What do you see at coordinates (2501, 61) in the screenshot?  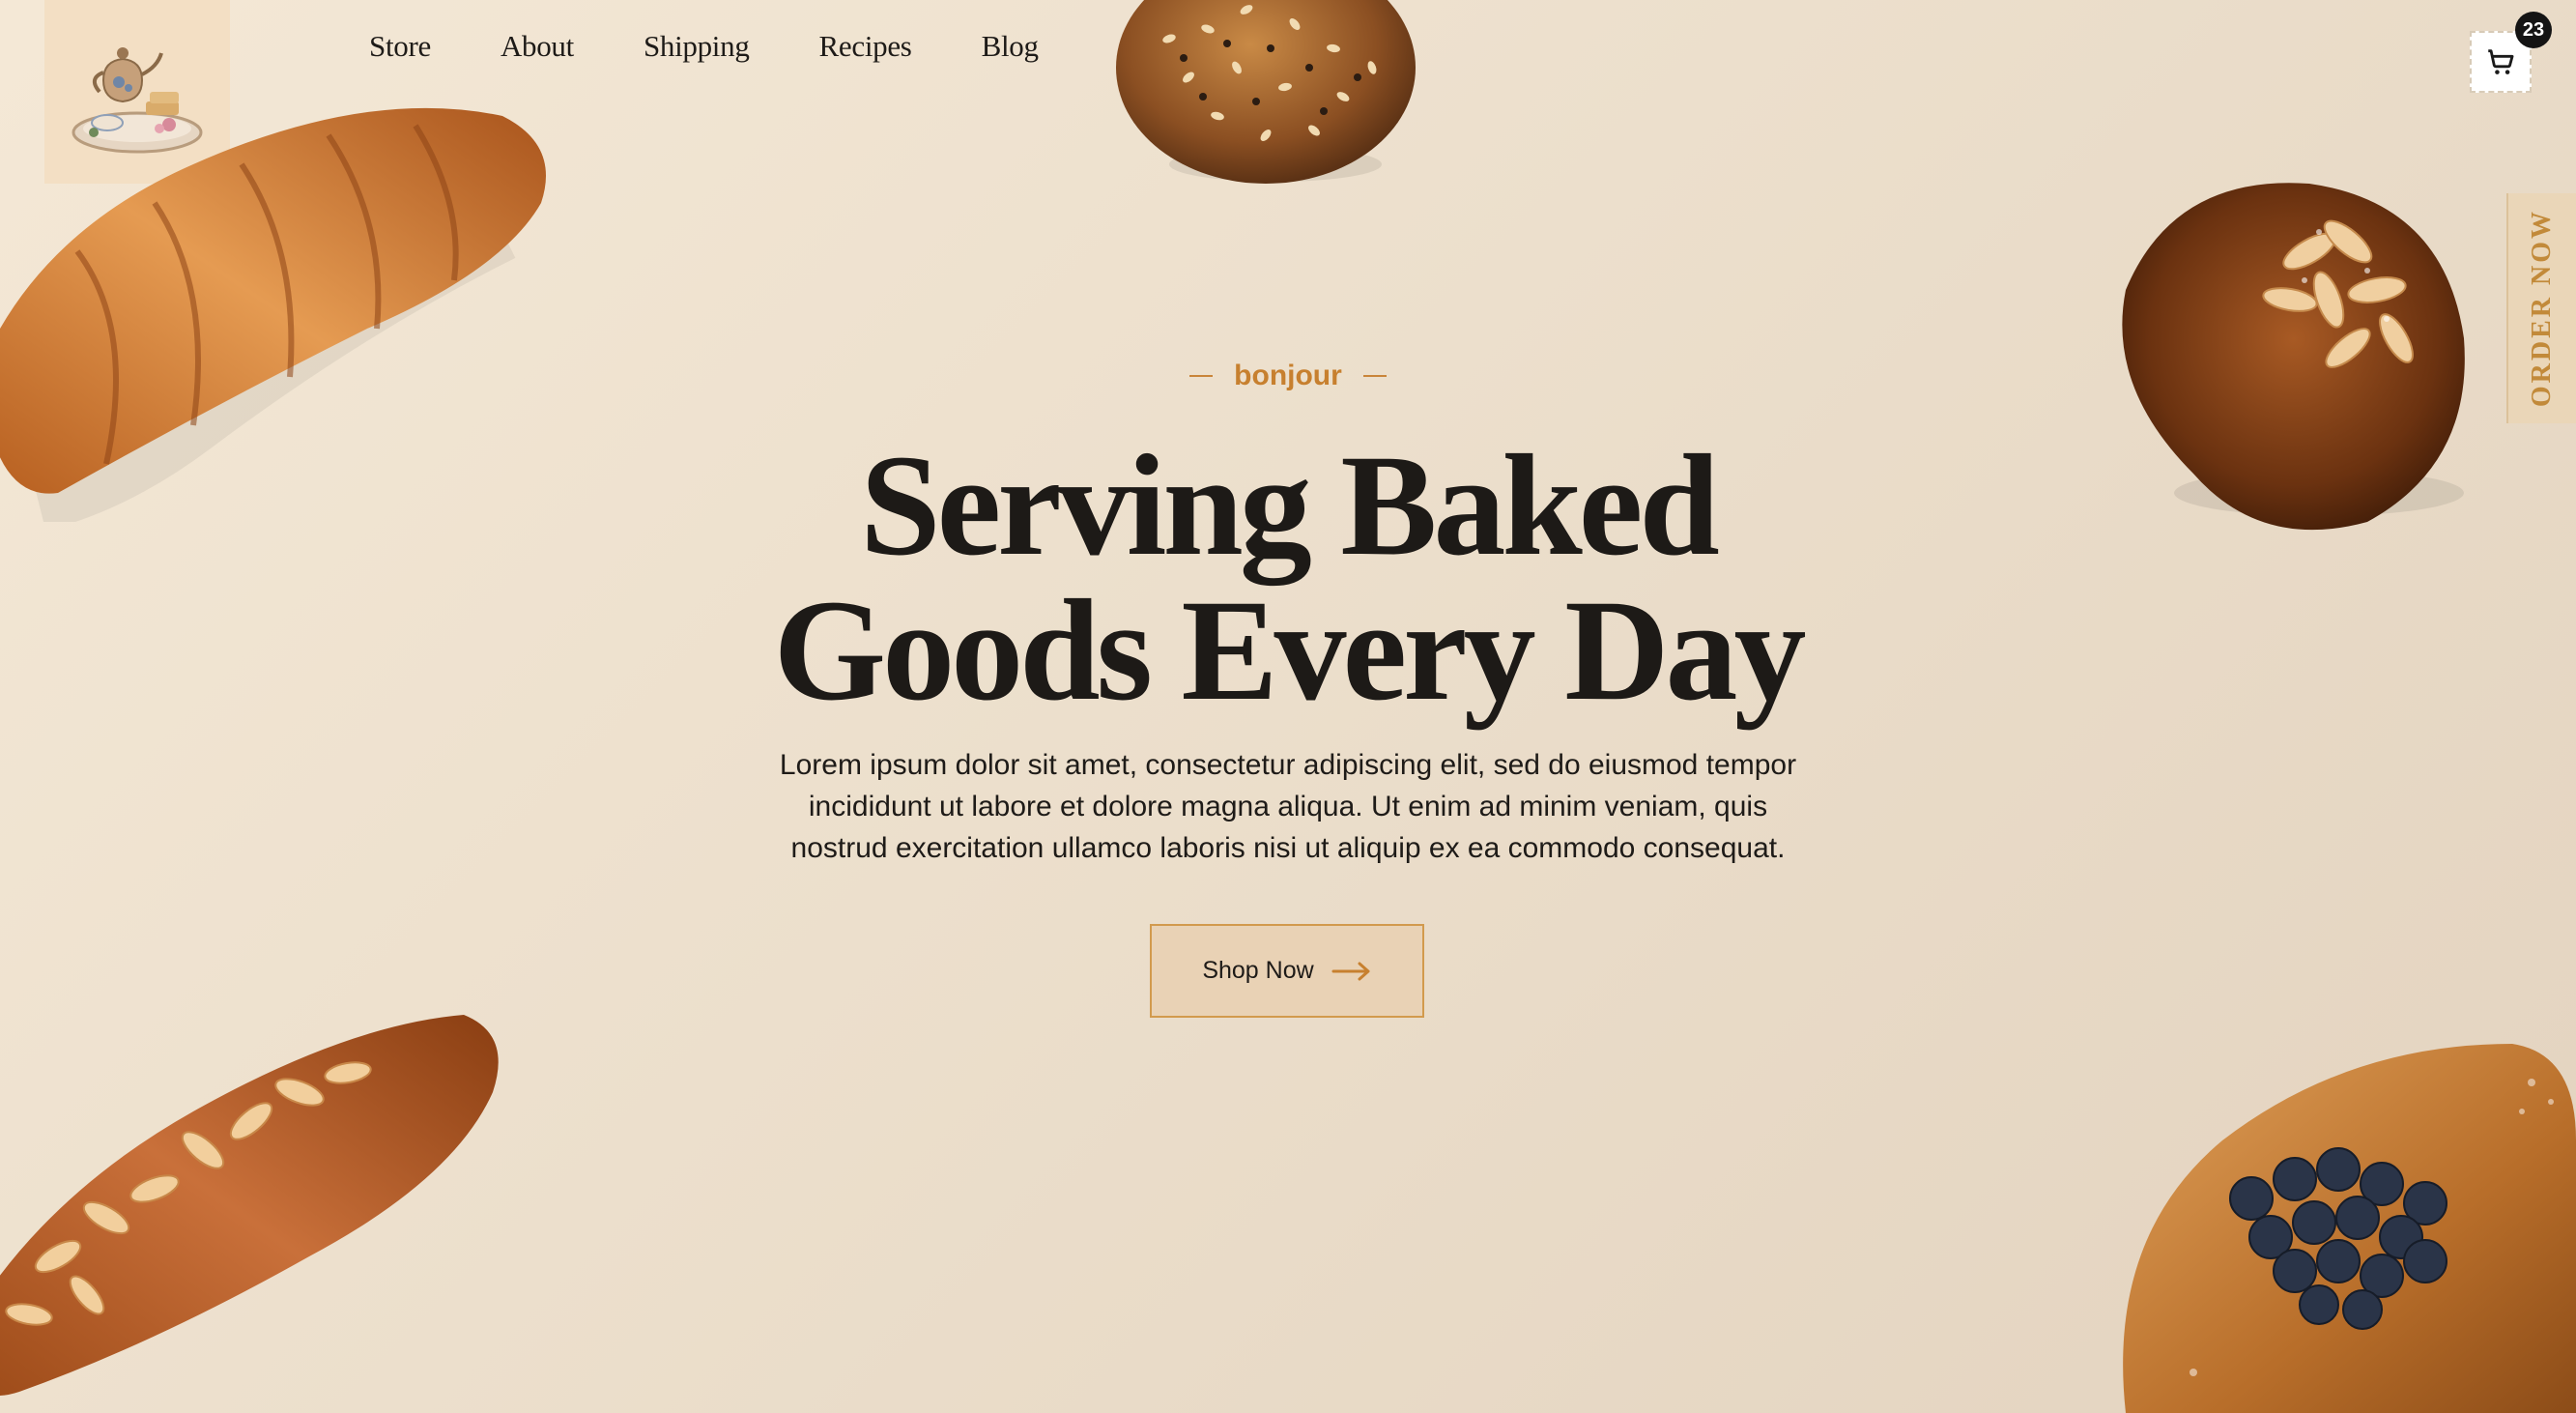 I see `cart-icon` at bounding box center [2501, 61].